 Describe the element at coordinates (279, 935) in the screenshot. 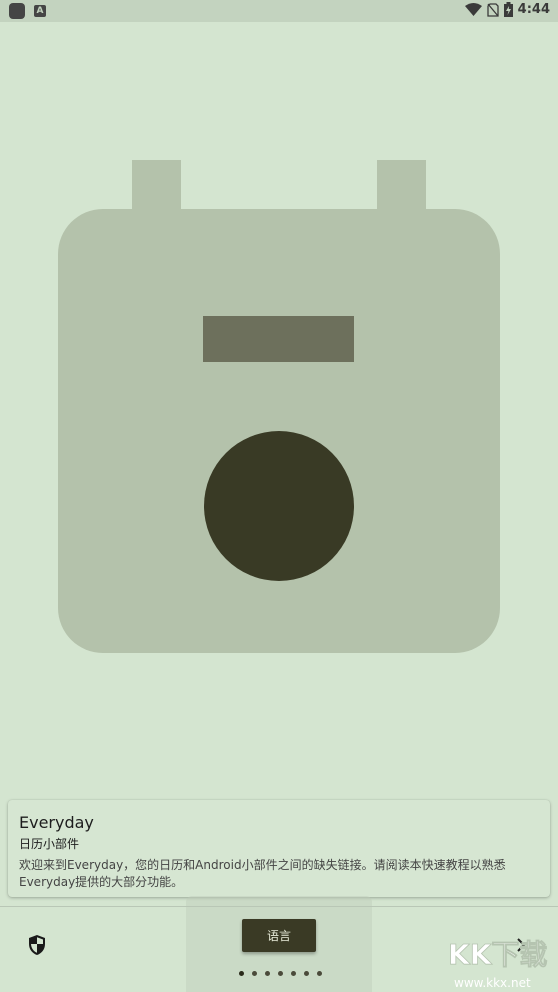

I see `language-button: 语言` at that location.